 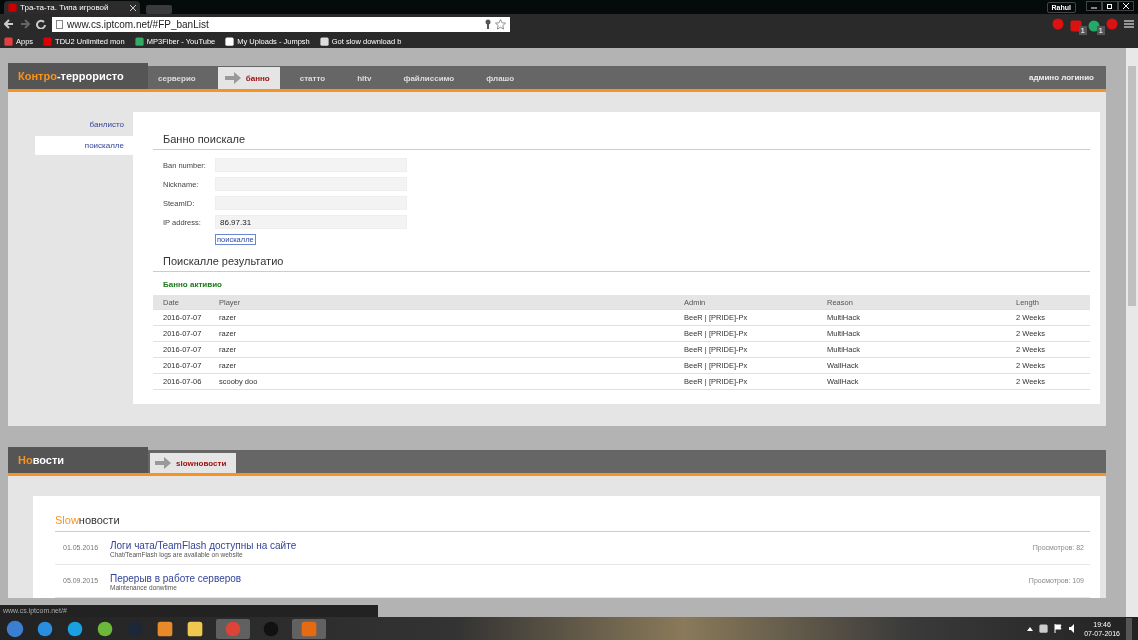 I want to click on scrollbar, so click(x=1132, y=332).